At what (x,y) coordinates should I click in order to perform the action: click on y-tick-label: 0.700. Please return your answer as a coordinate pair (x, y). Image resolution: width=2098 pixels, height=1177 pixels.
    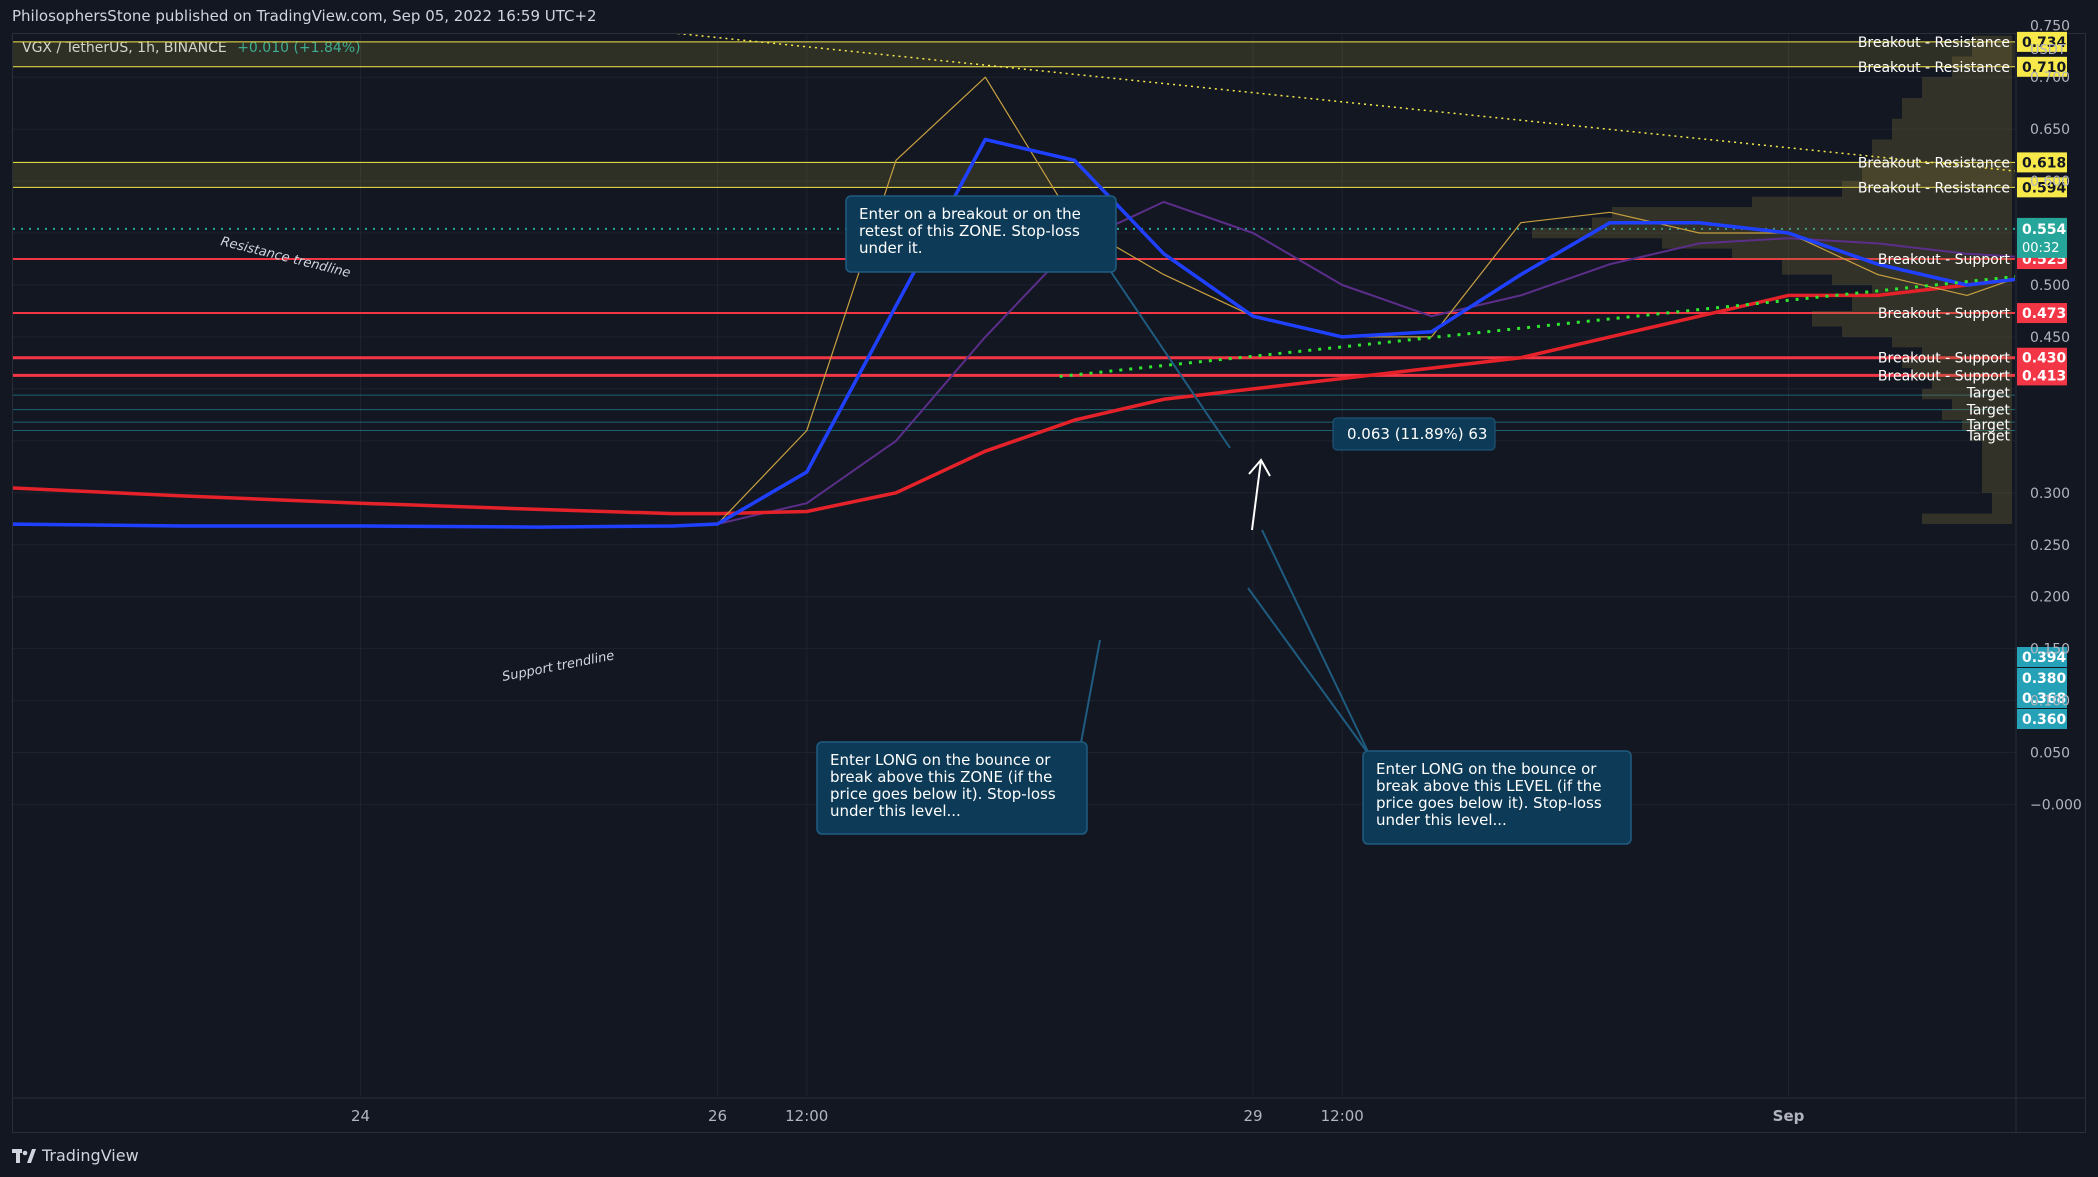
    Looking at the image, I should click on (2050, 78).